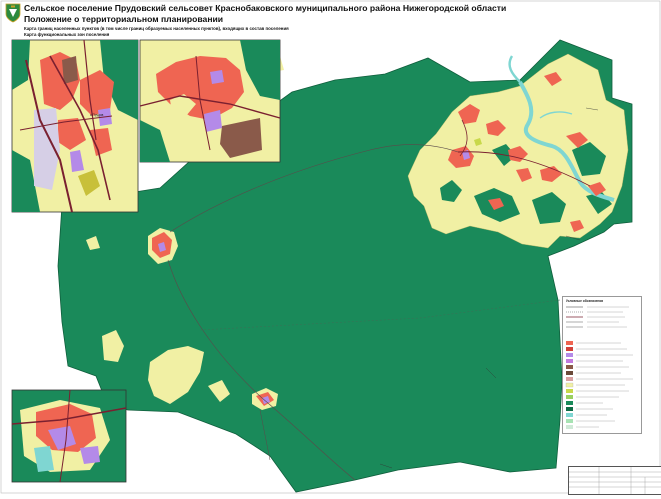 The height and width of the screenshot is (499, 661). Describe the element at coordinates (569, 343) in the screenshot. I see `legend-swatch-residential` at that location.